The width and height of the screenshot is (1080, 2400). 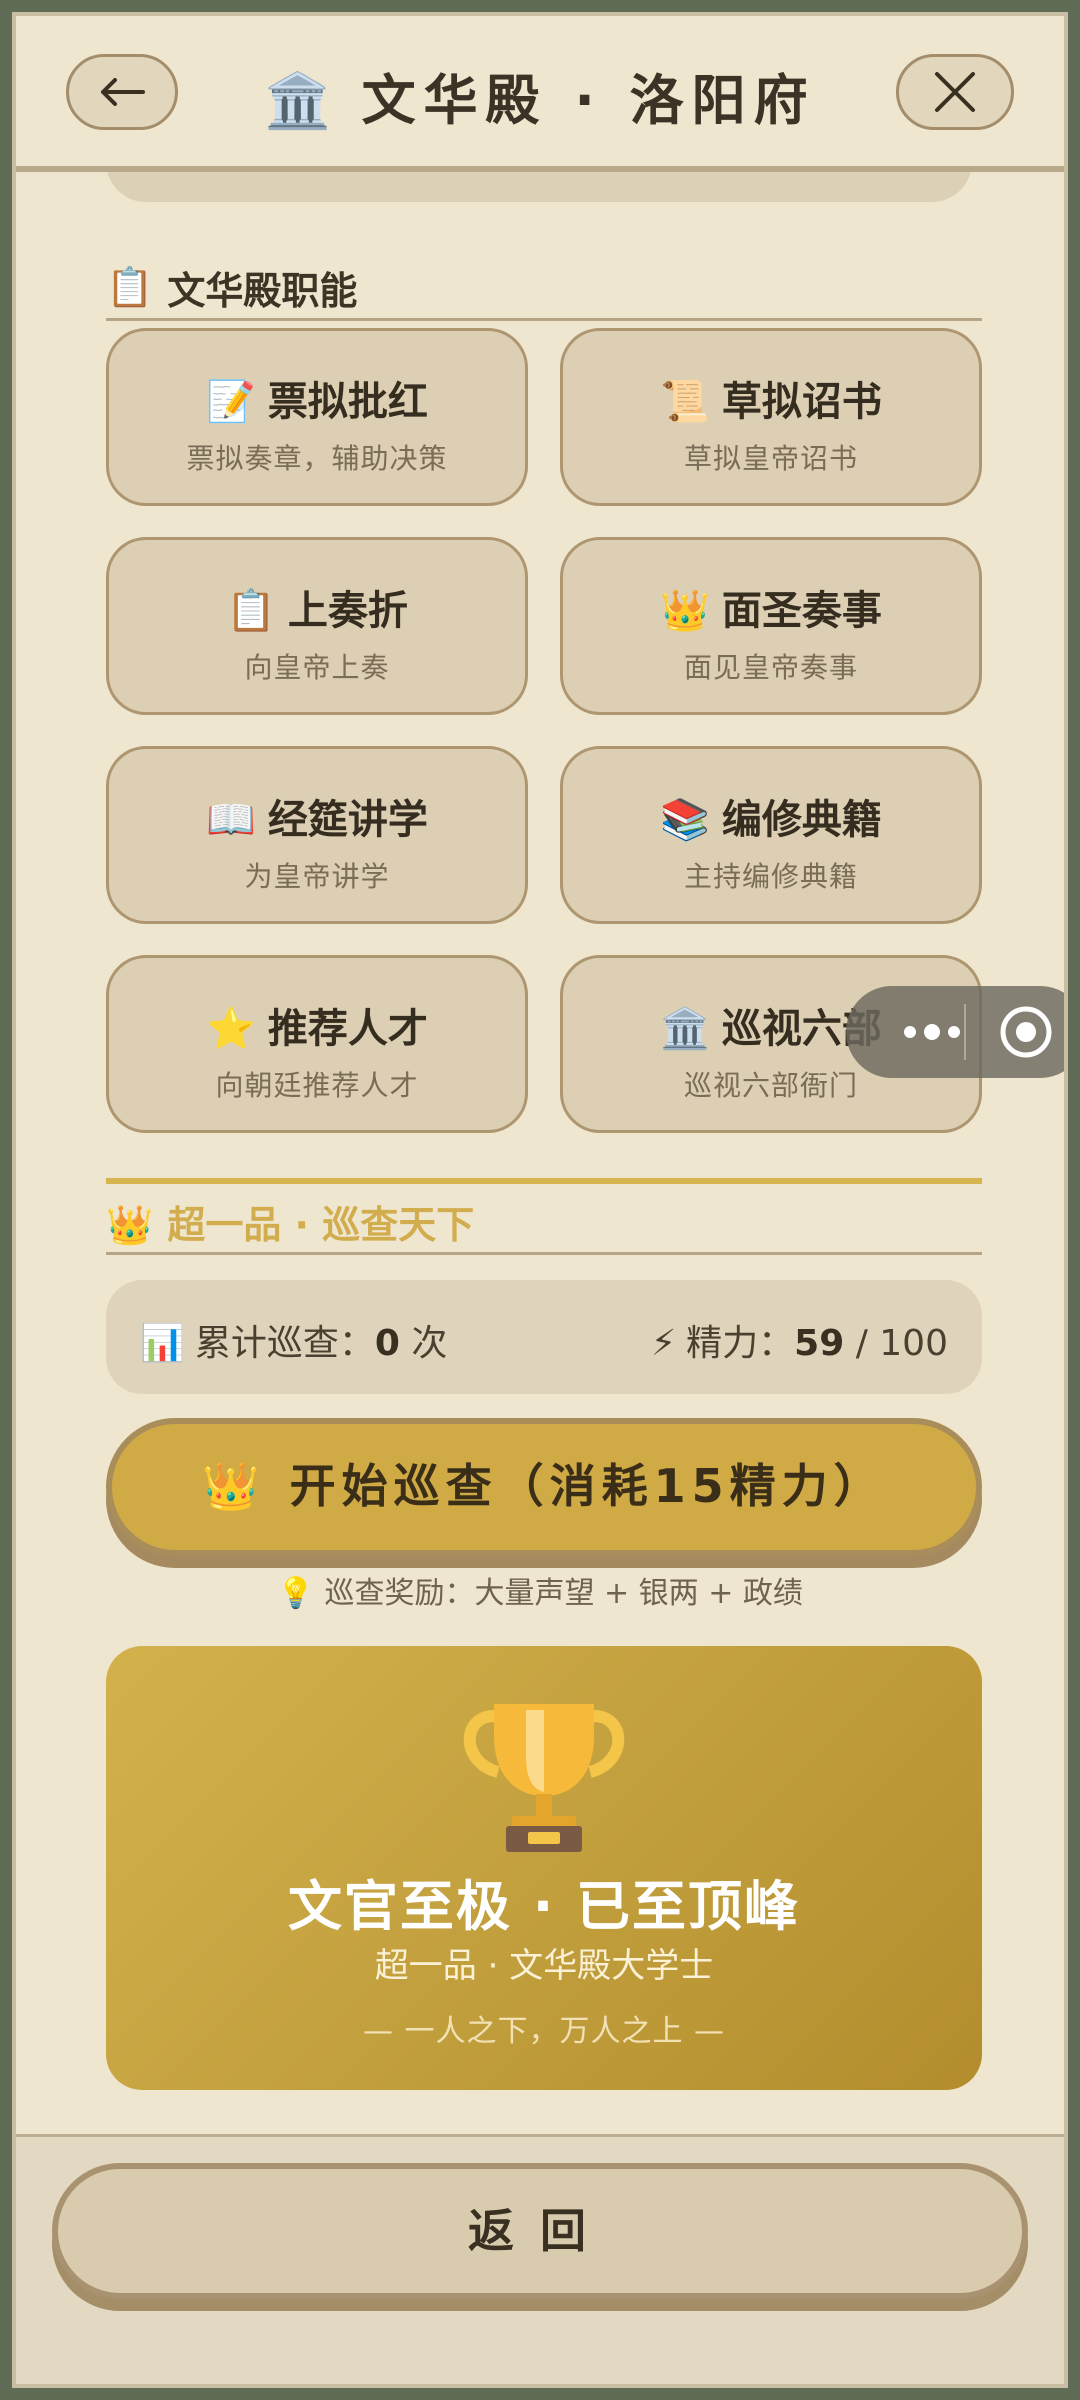 I want to click on function-name: 编修典籍, so click(x=801, y=820).